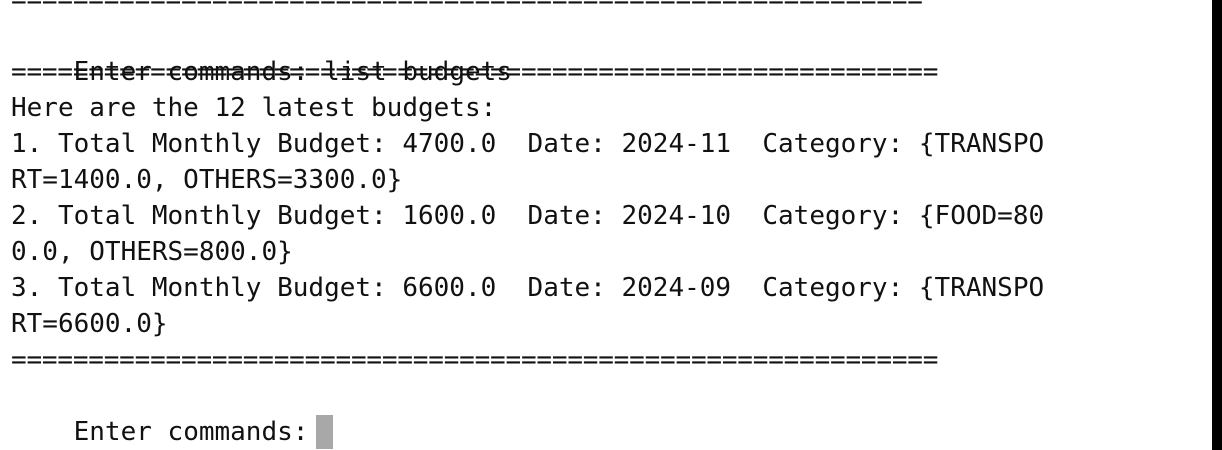 Image resolution: width=1222 pixels, height=450 pixels. I want to click on command-line: Enter commands: list budgets, so click(261, 52).